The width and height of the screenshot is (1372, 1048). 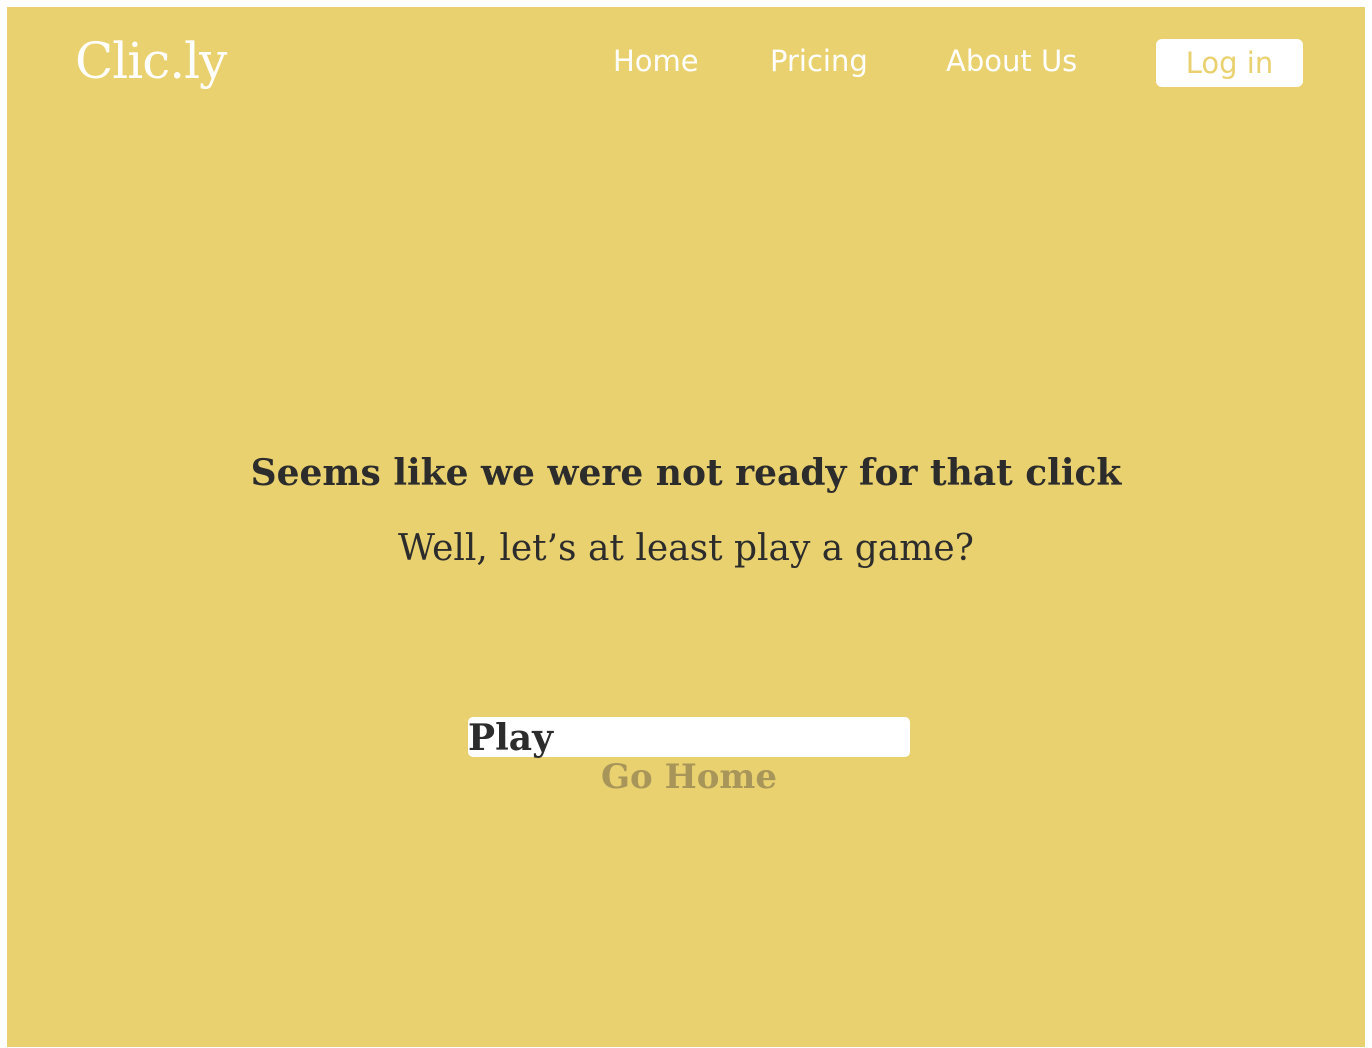 What do you see at coordinates (686, 548) in the screenshot?
I see `error-subline: Well, let’s at least play a game?` at bounding box center [686, 548].